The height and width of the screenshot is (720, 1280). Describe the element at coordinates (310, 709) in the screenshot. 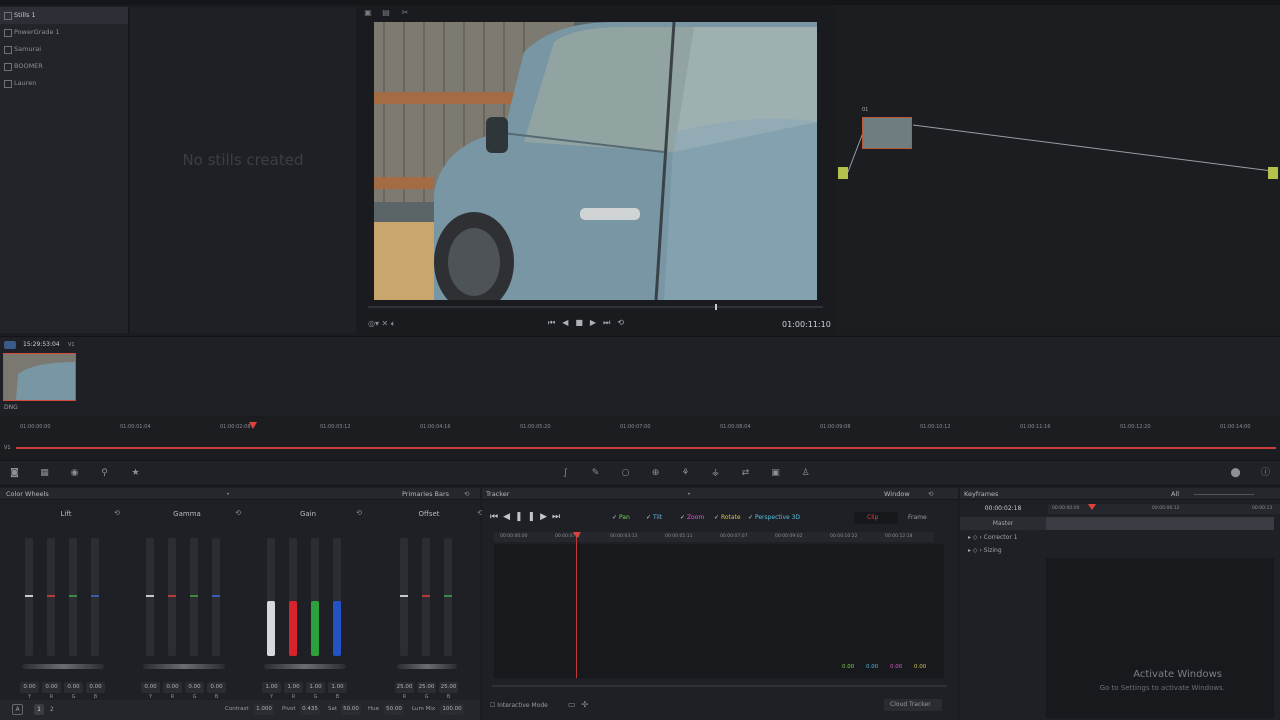

I see `pivot-value: 0.435` at that location.